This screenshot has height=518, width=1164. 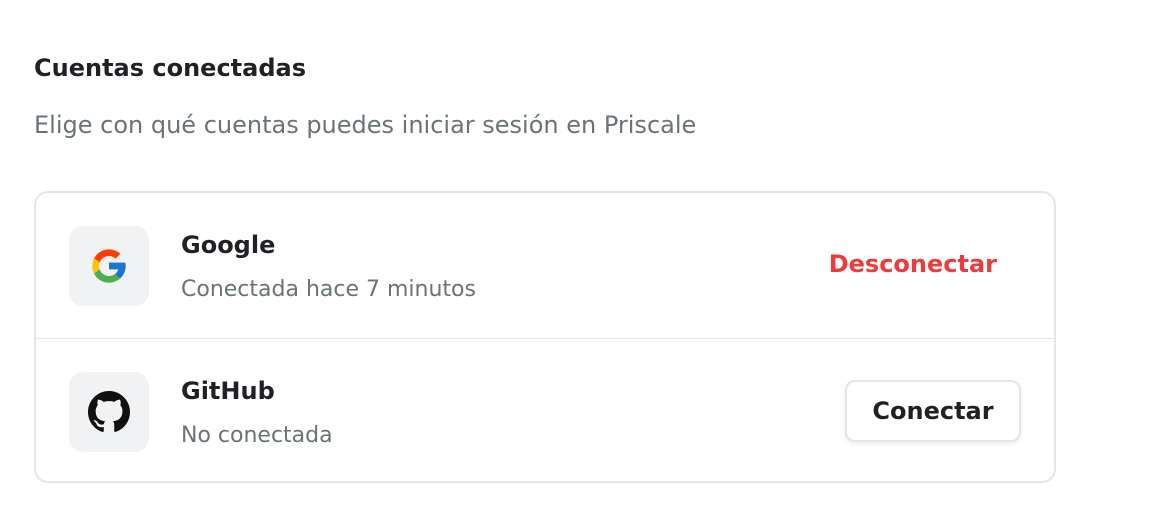 I want to click on google-icon-container, so click(x=109, y=266).